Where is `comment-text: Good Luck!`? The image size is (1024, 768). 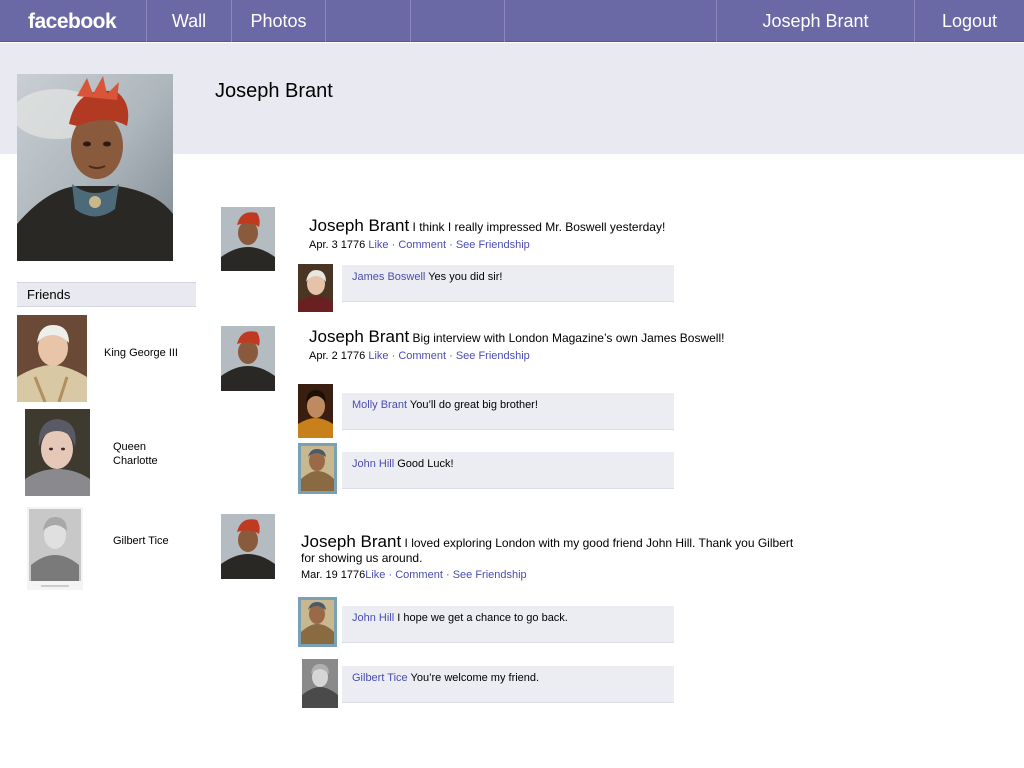
comment-text: Good Luck! is located at coordinates (425, 464).